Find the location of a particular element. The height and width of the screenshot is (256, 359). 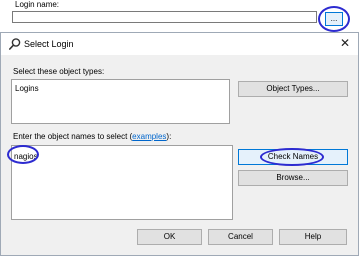

object-types-label: Select these object types: is located at coordinates (59, 71).